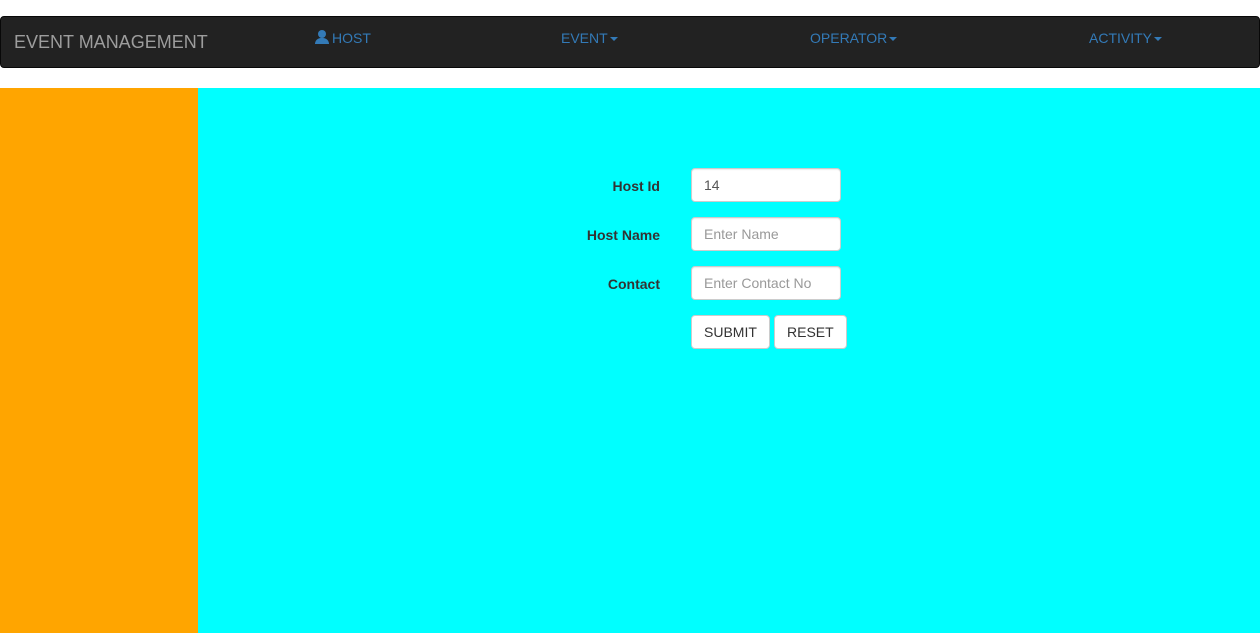 This screenshot has height=633, width=1260. I want to click on reset-button: RESET, so click(810, 332).